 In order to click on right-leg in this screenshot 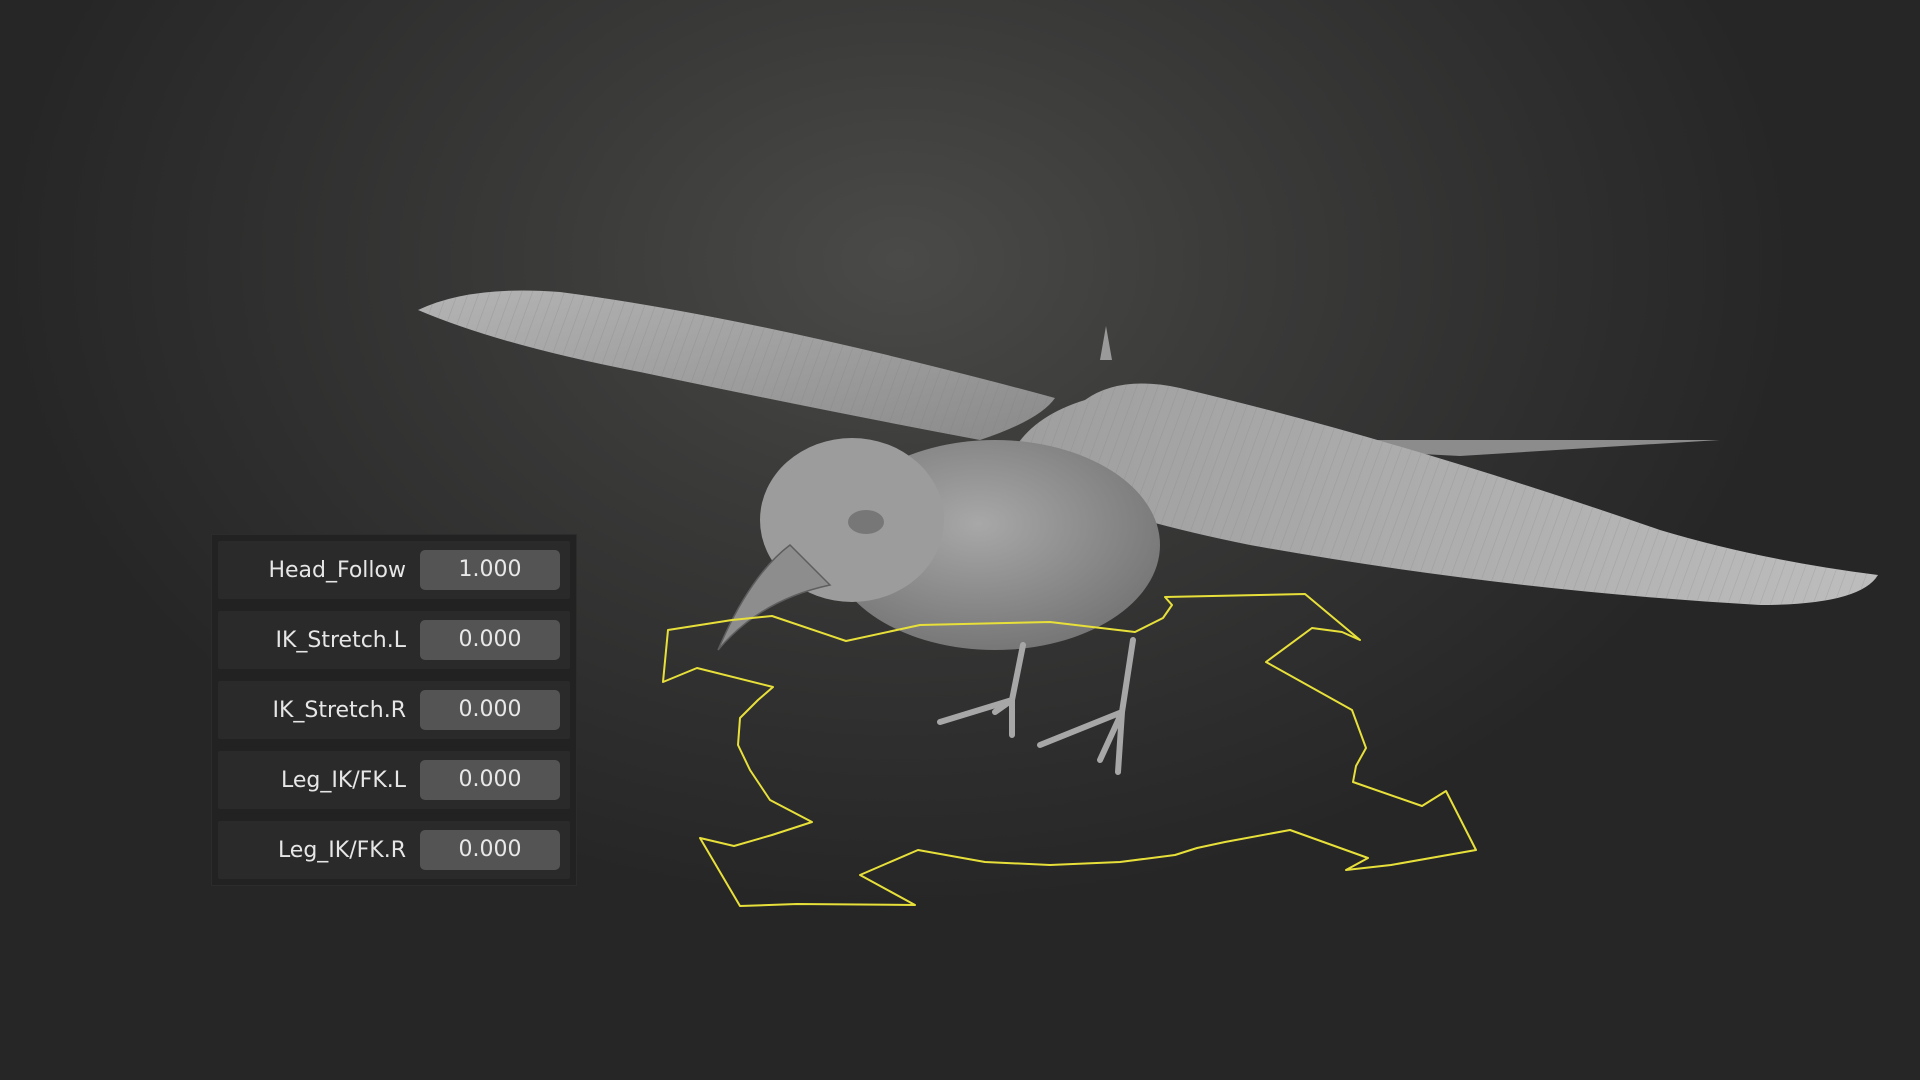, I will do `click(1086, 706)`.